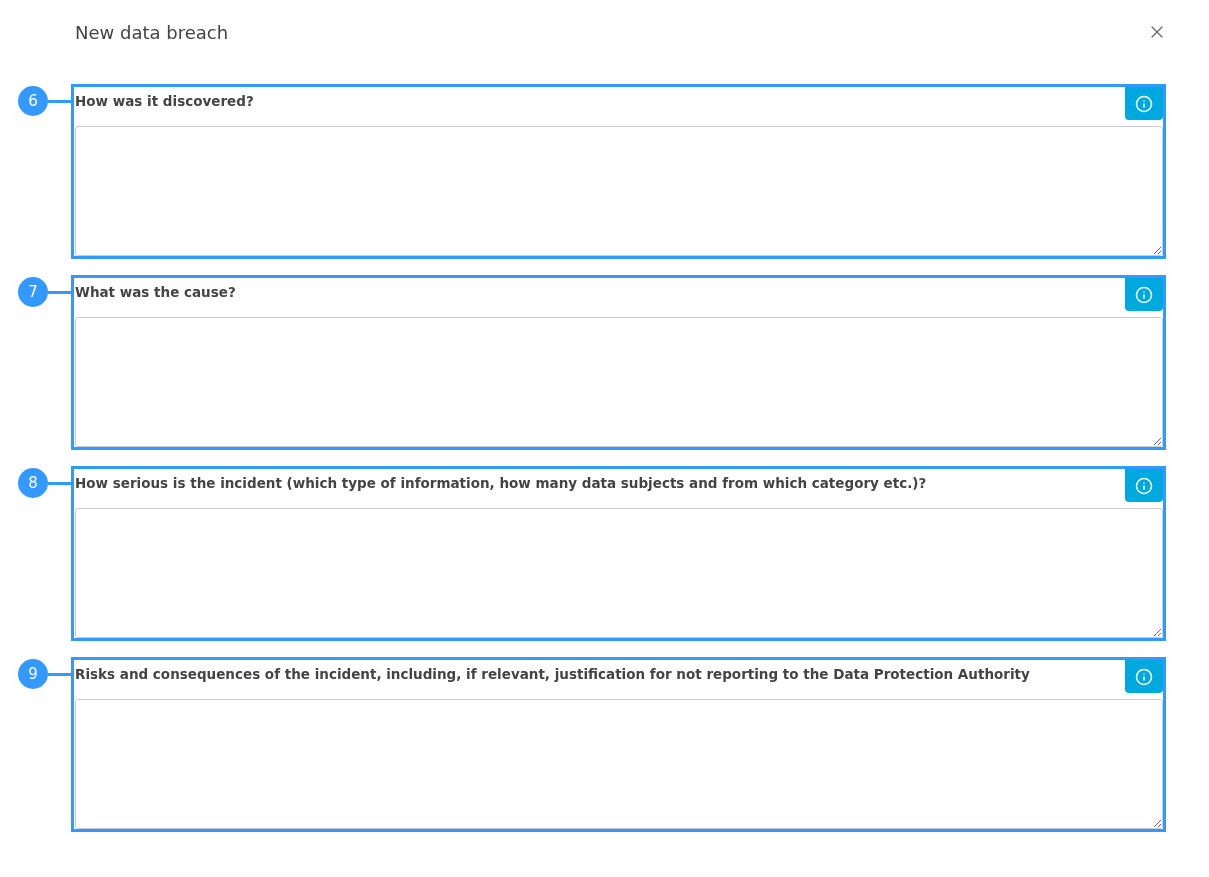 The width and height of the screenshot is (1209, 877). Describe the element at coordinates (33, 483) in the screenshot. I see `step-number-badge: 8` at that location.